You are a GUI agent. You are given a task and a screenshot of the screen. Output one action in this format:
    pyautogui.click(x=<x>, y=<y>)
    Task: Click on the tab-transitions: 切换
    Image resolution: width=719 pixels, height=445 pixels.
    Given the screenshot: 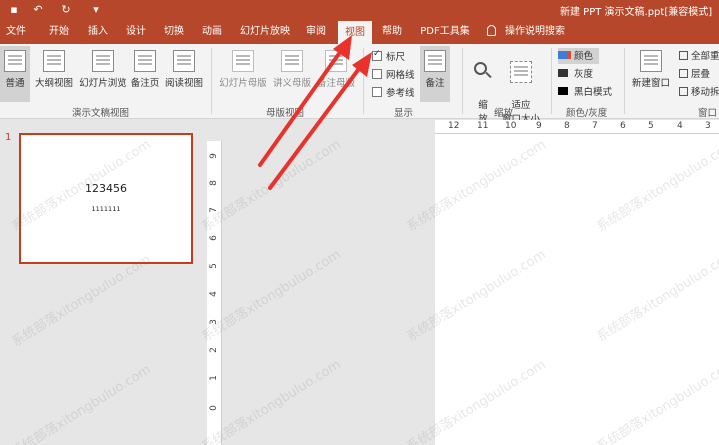 What is the action you would take?
    pyautogui.click(x=174, y=32)
    